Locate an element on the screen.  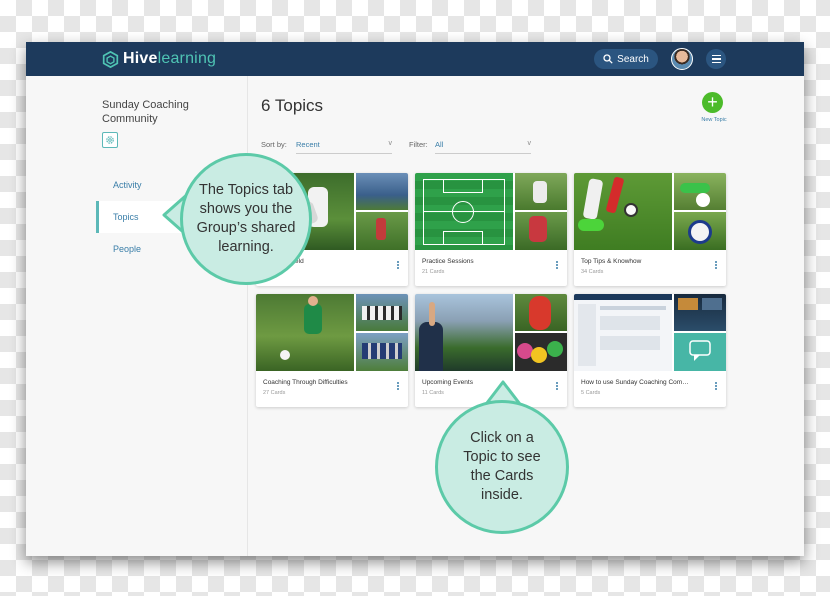
top-bar: Hivelearning Search is located at coordinates (415, 59).